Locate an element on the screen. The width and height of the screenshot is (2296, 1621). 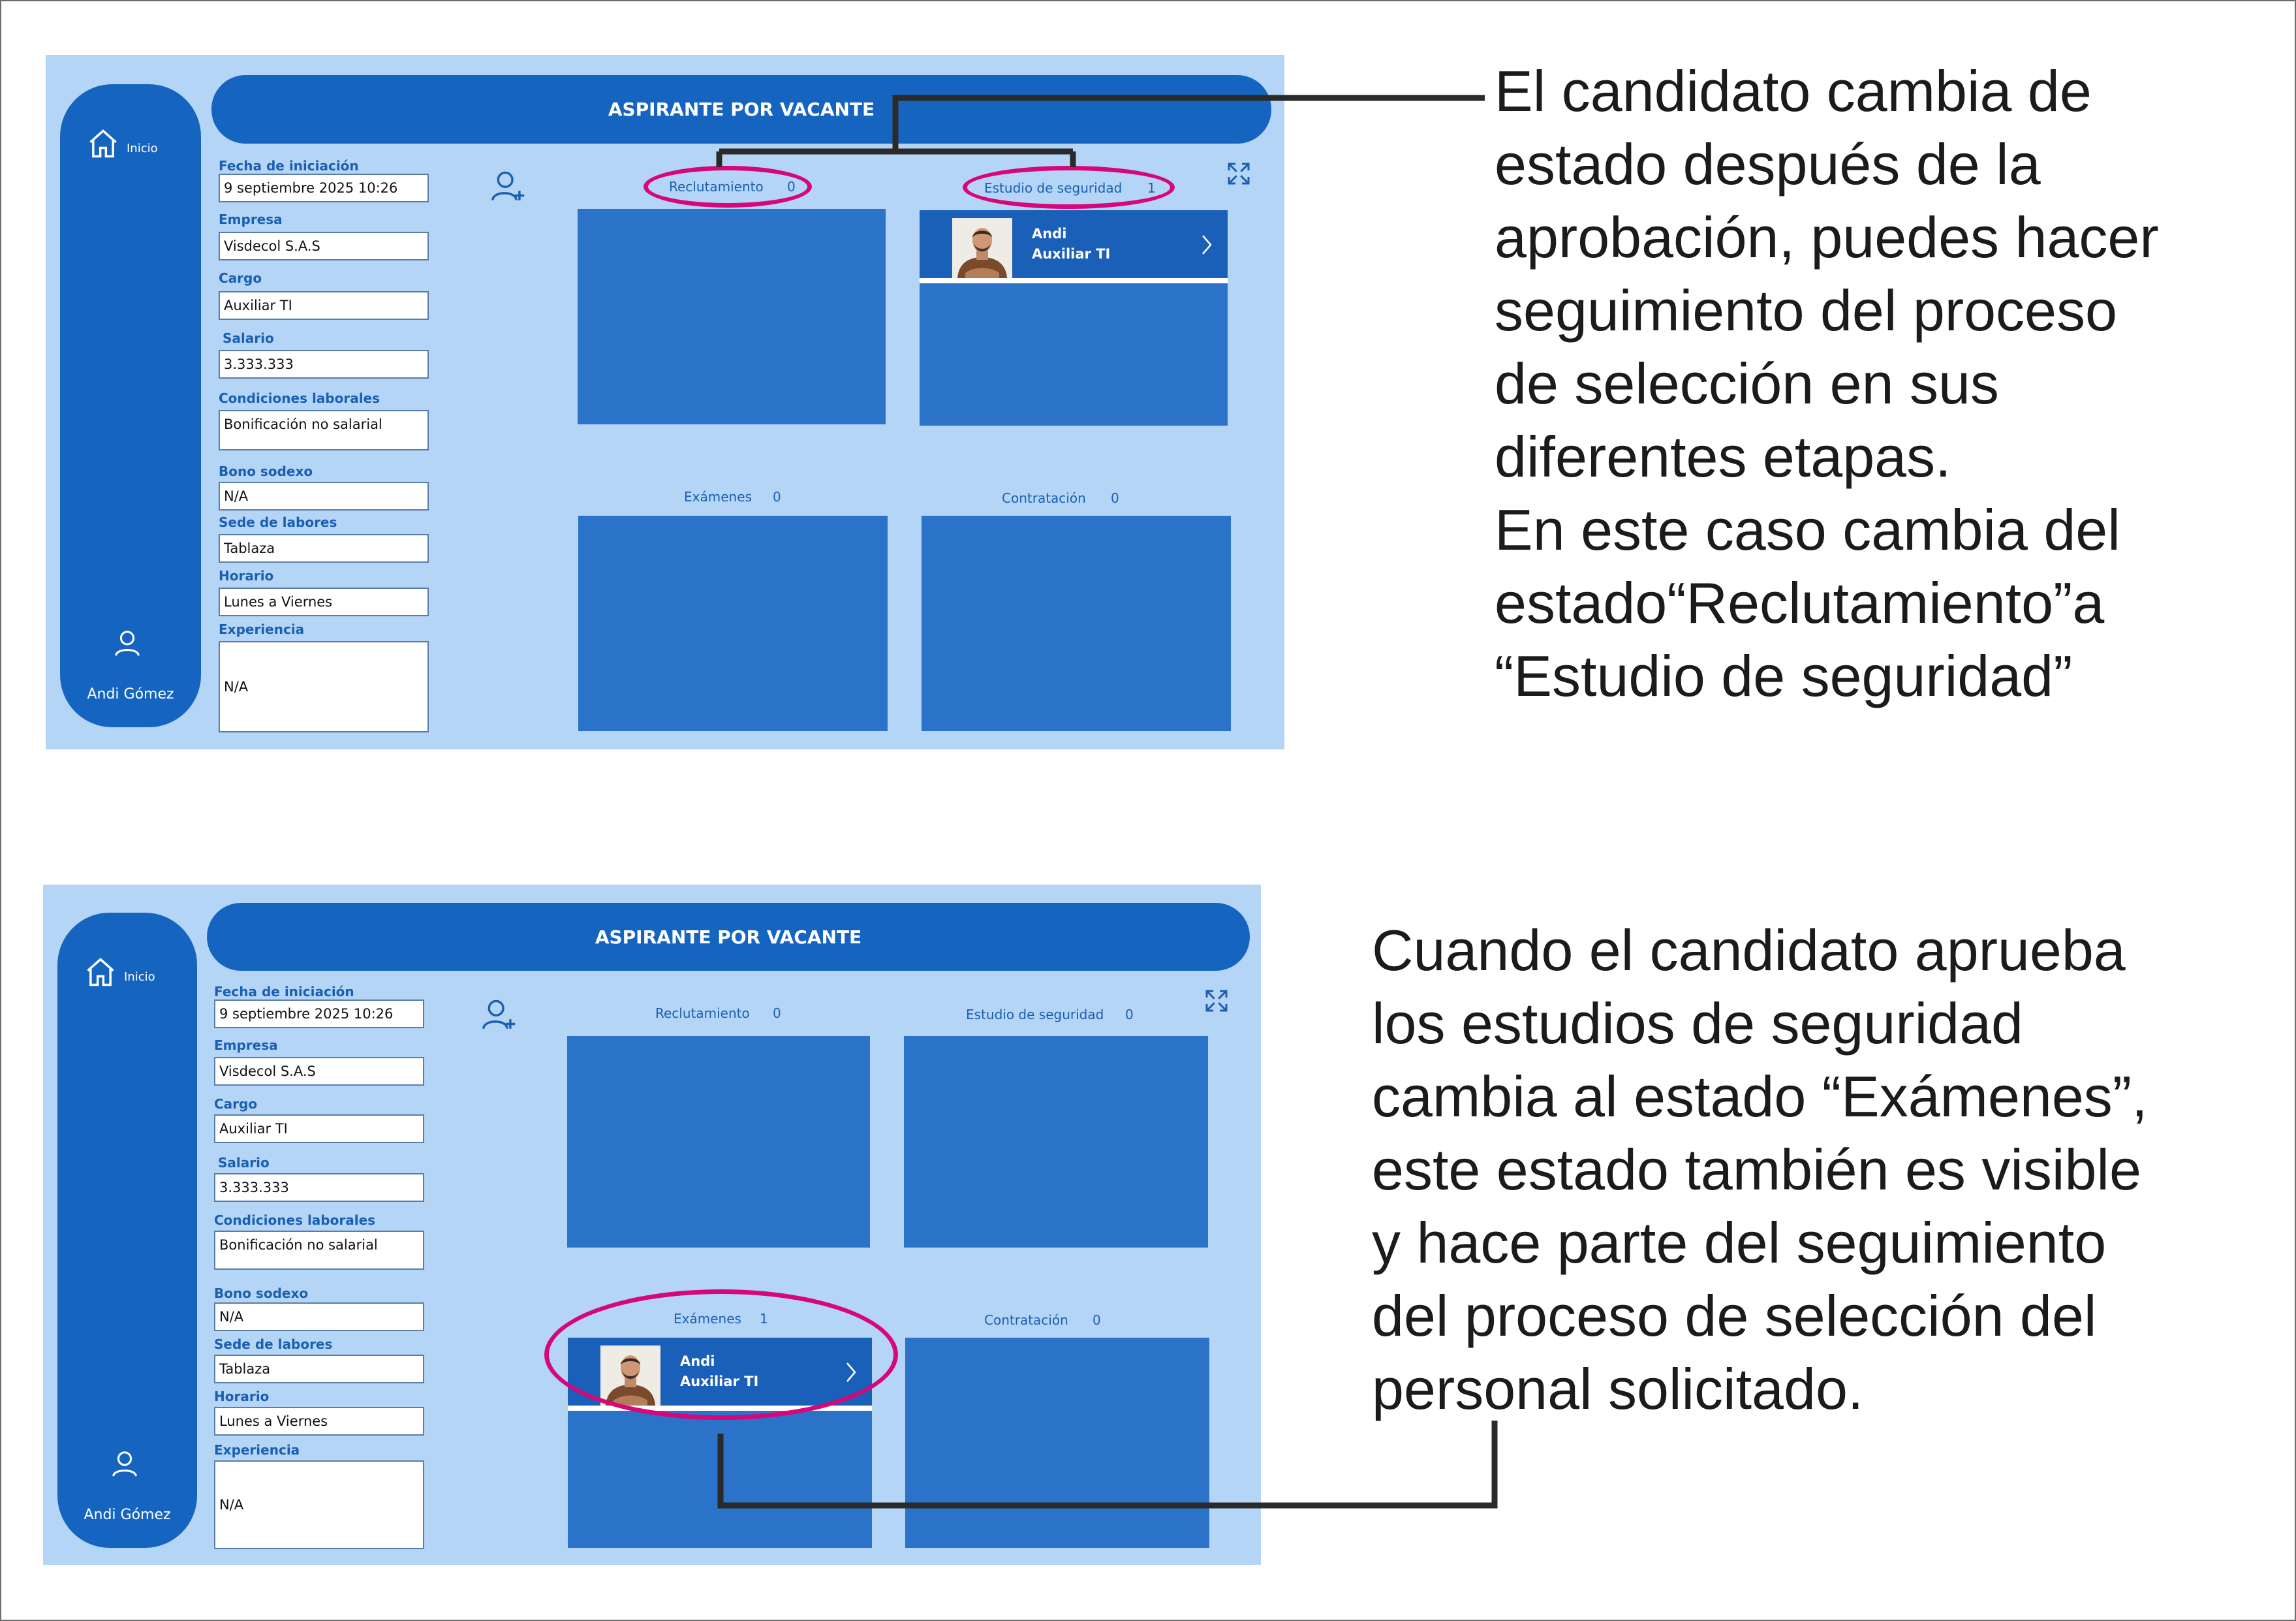
annotation-line: Cuando el candidato aprueba is located at coordinates (1749, 950).